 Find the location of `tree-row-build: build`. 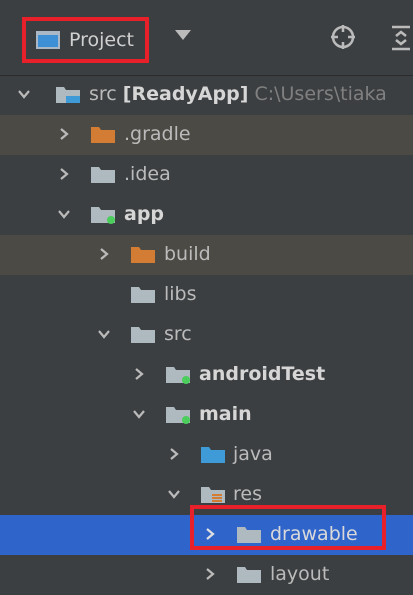

tree-row-build: build is located at coordinates (206, 255).